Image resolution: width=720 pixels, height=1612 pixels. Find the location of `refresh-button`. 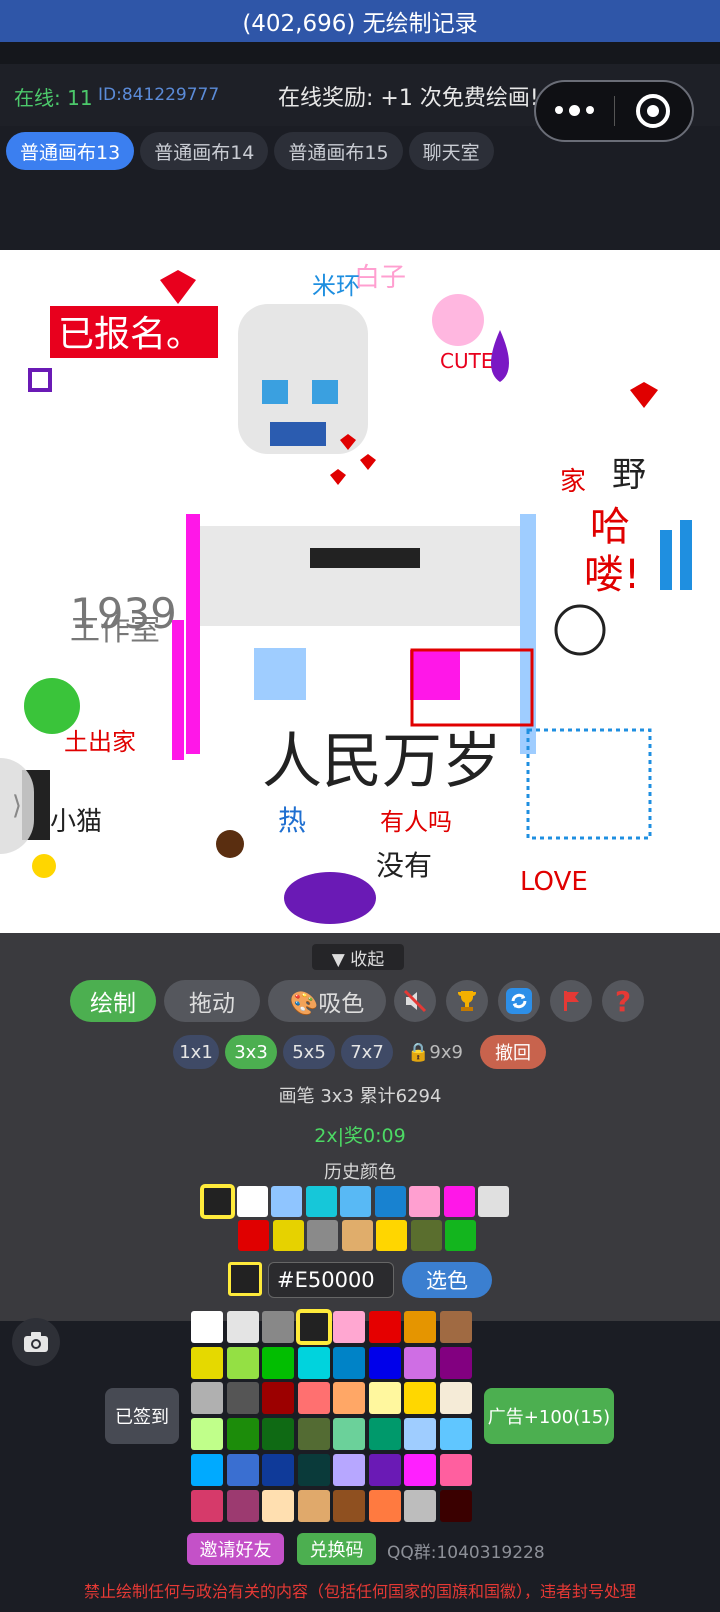

refresh-button is located at coordinates (519, 1001).